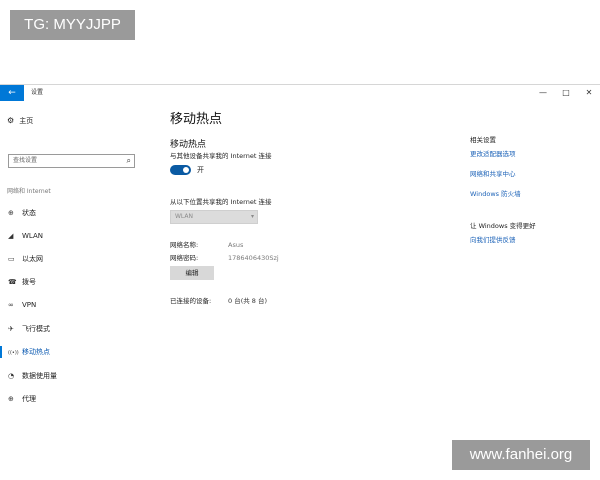  I want to click on ethernet-icon: ▭, so click(11, 259).